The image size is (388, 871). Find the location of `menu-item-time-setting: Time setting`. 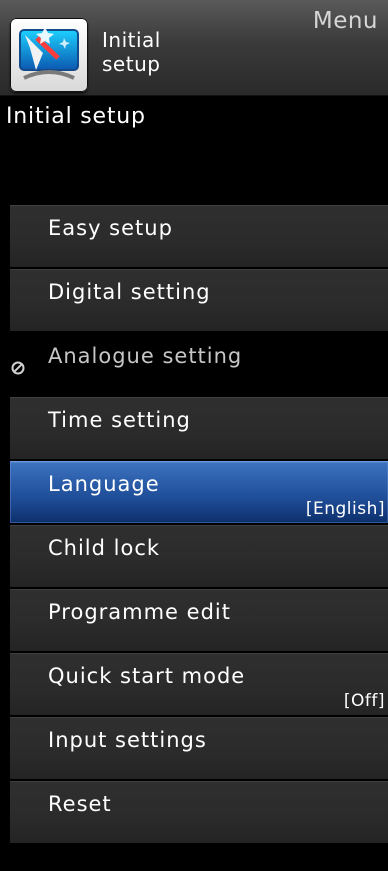

menu-item-time-setting: Time setting is located at coordinates (199, 428).